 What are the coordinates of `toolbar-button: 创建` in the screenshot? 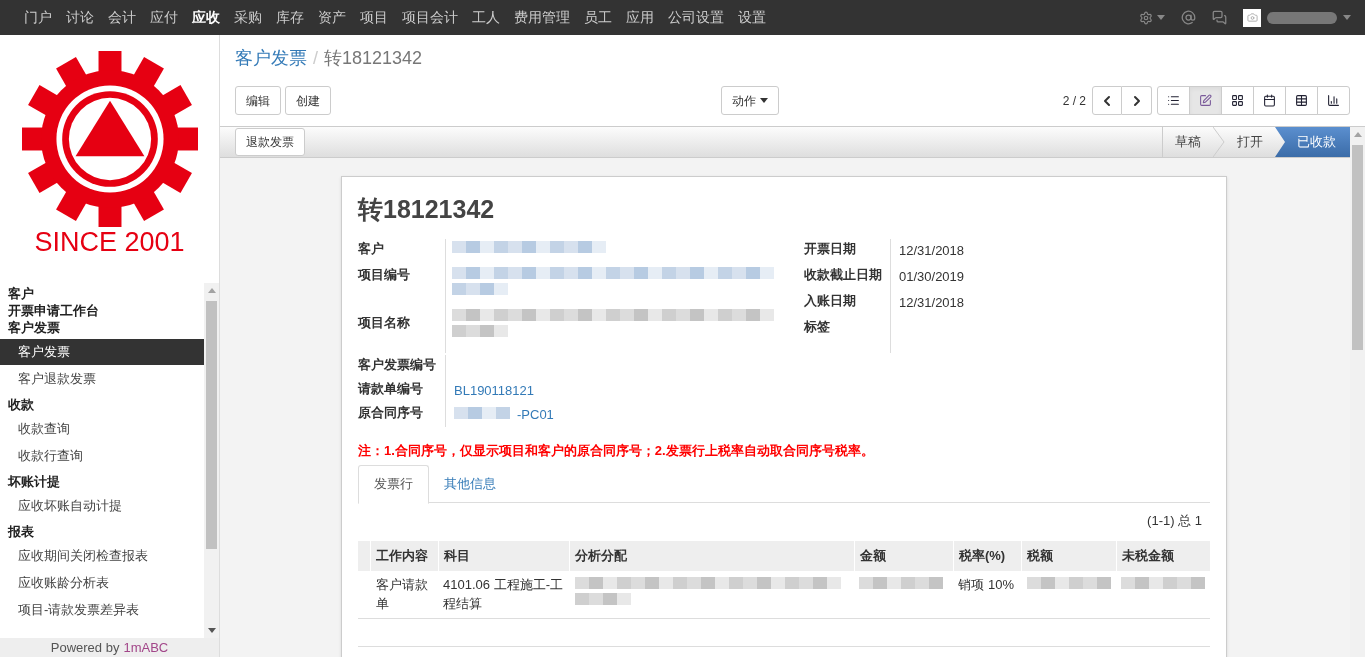 It's located at (308, 100).